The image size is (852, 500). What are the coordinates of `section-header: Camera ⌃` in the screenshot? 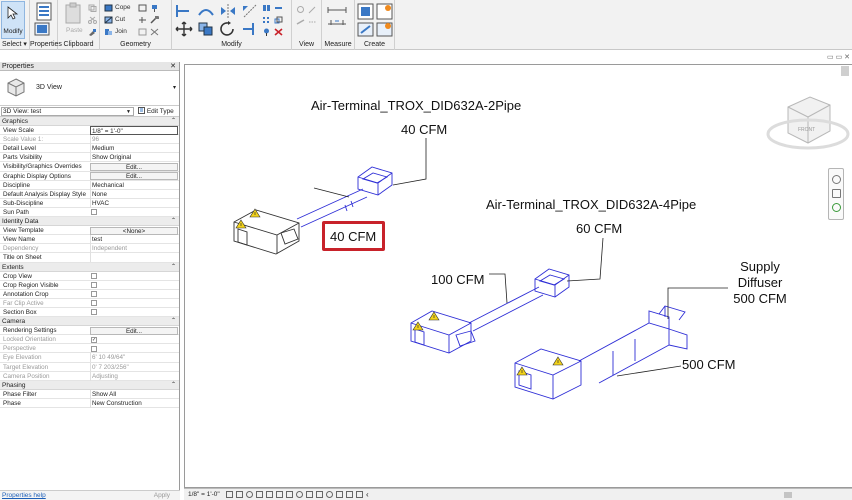 It's located at (89, 322).